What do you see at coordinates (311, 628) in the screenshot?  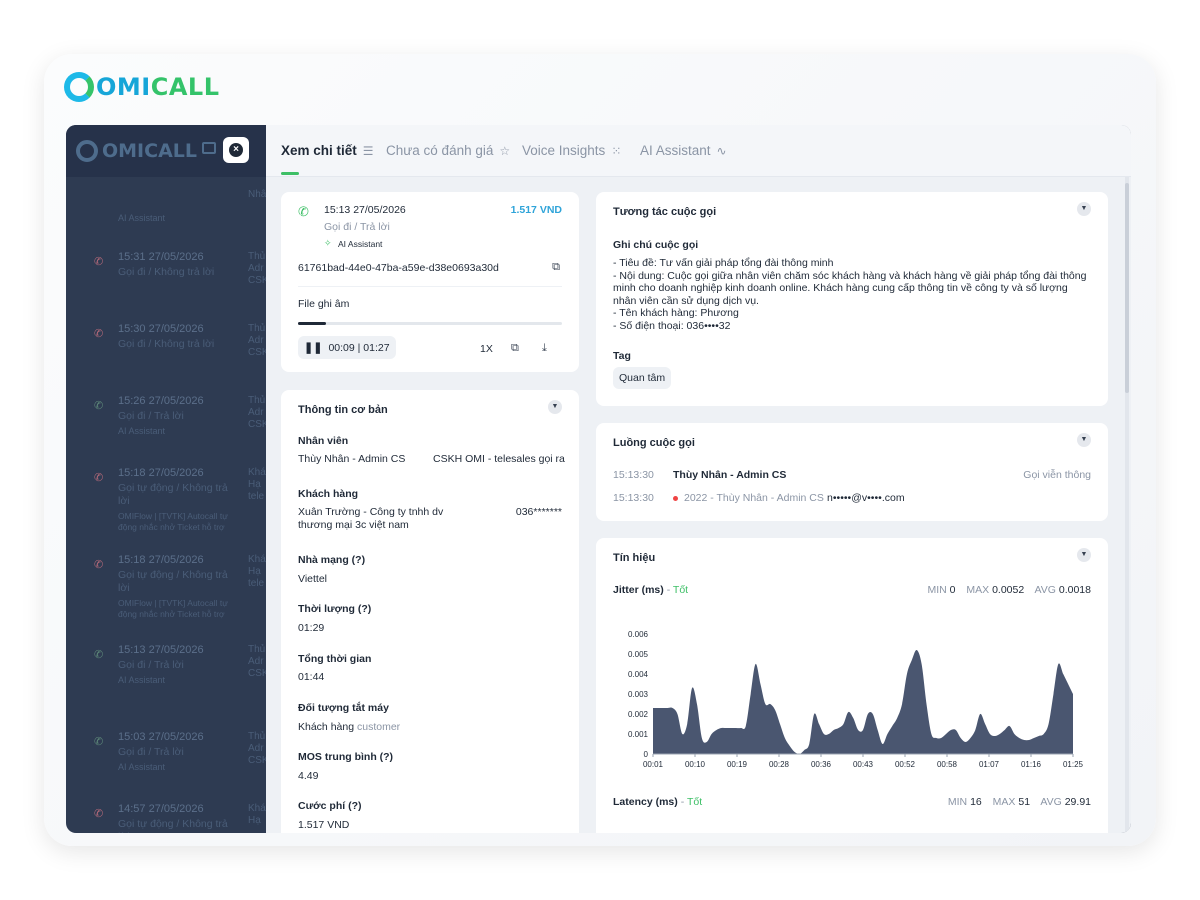 I see `duration-value: 01:29` at bounding box center [311, 628].